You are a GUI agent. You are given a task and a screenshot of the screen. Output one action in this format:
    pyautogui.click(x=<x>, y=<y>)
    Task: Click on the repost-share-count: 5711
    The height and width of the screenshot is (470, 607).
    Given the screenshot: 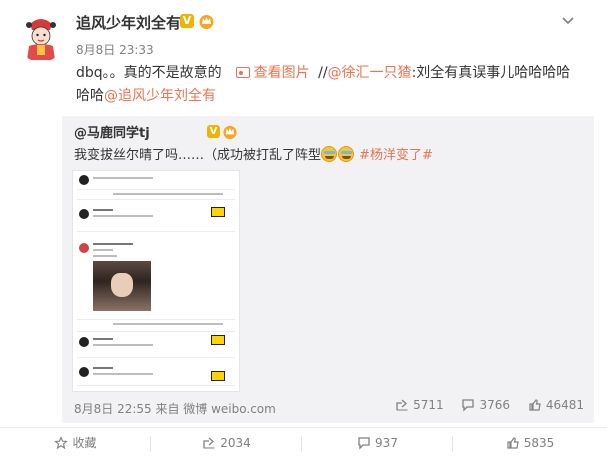 What is the action you would take?
    pyautogui.click(x=428, y=405)
    